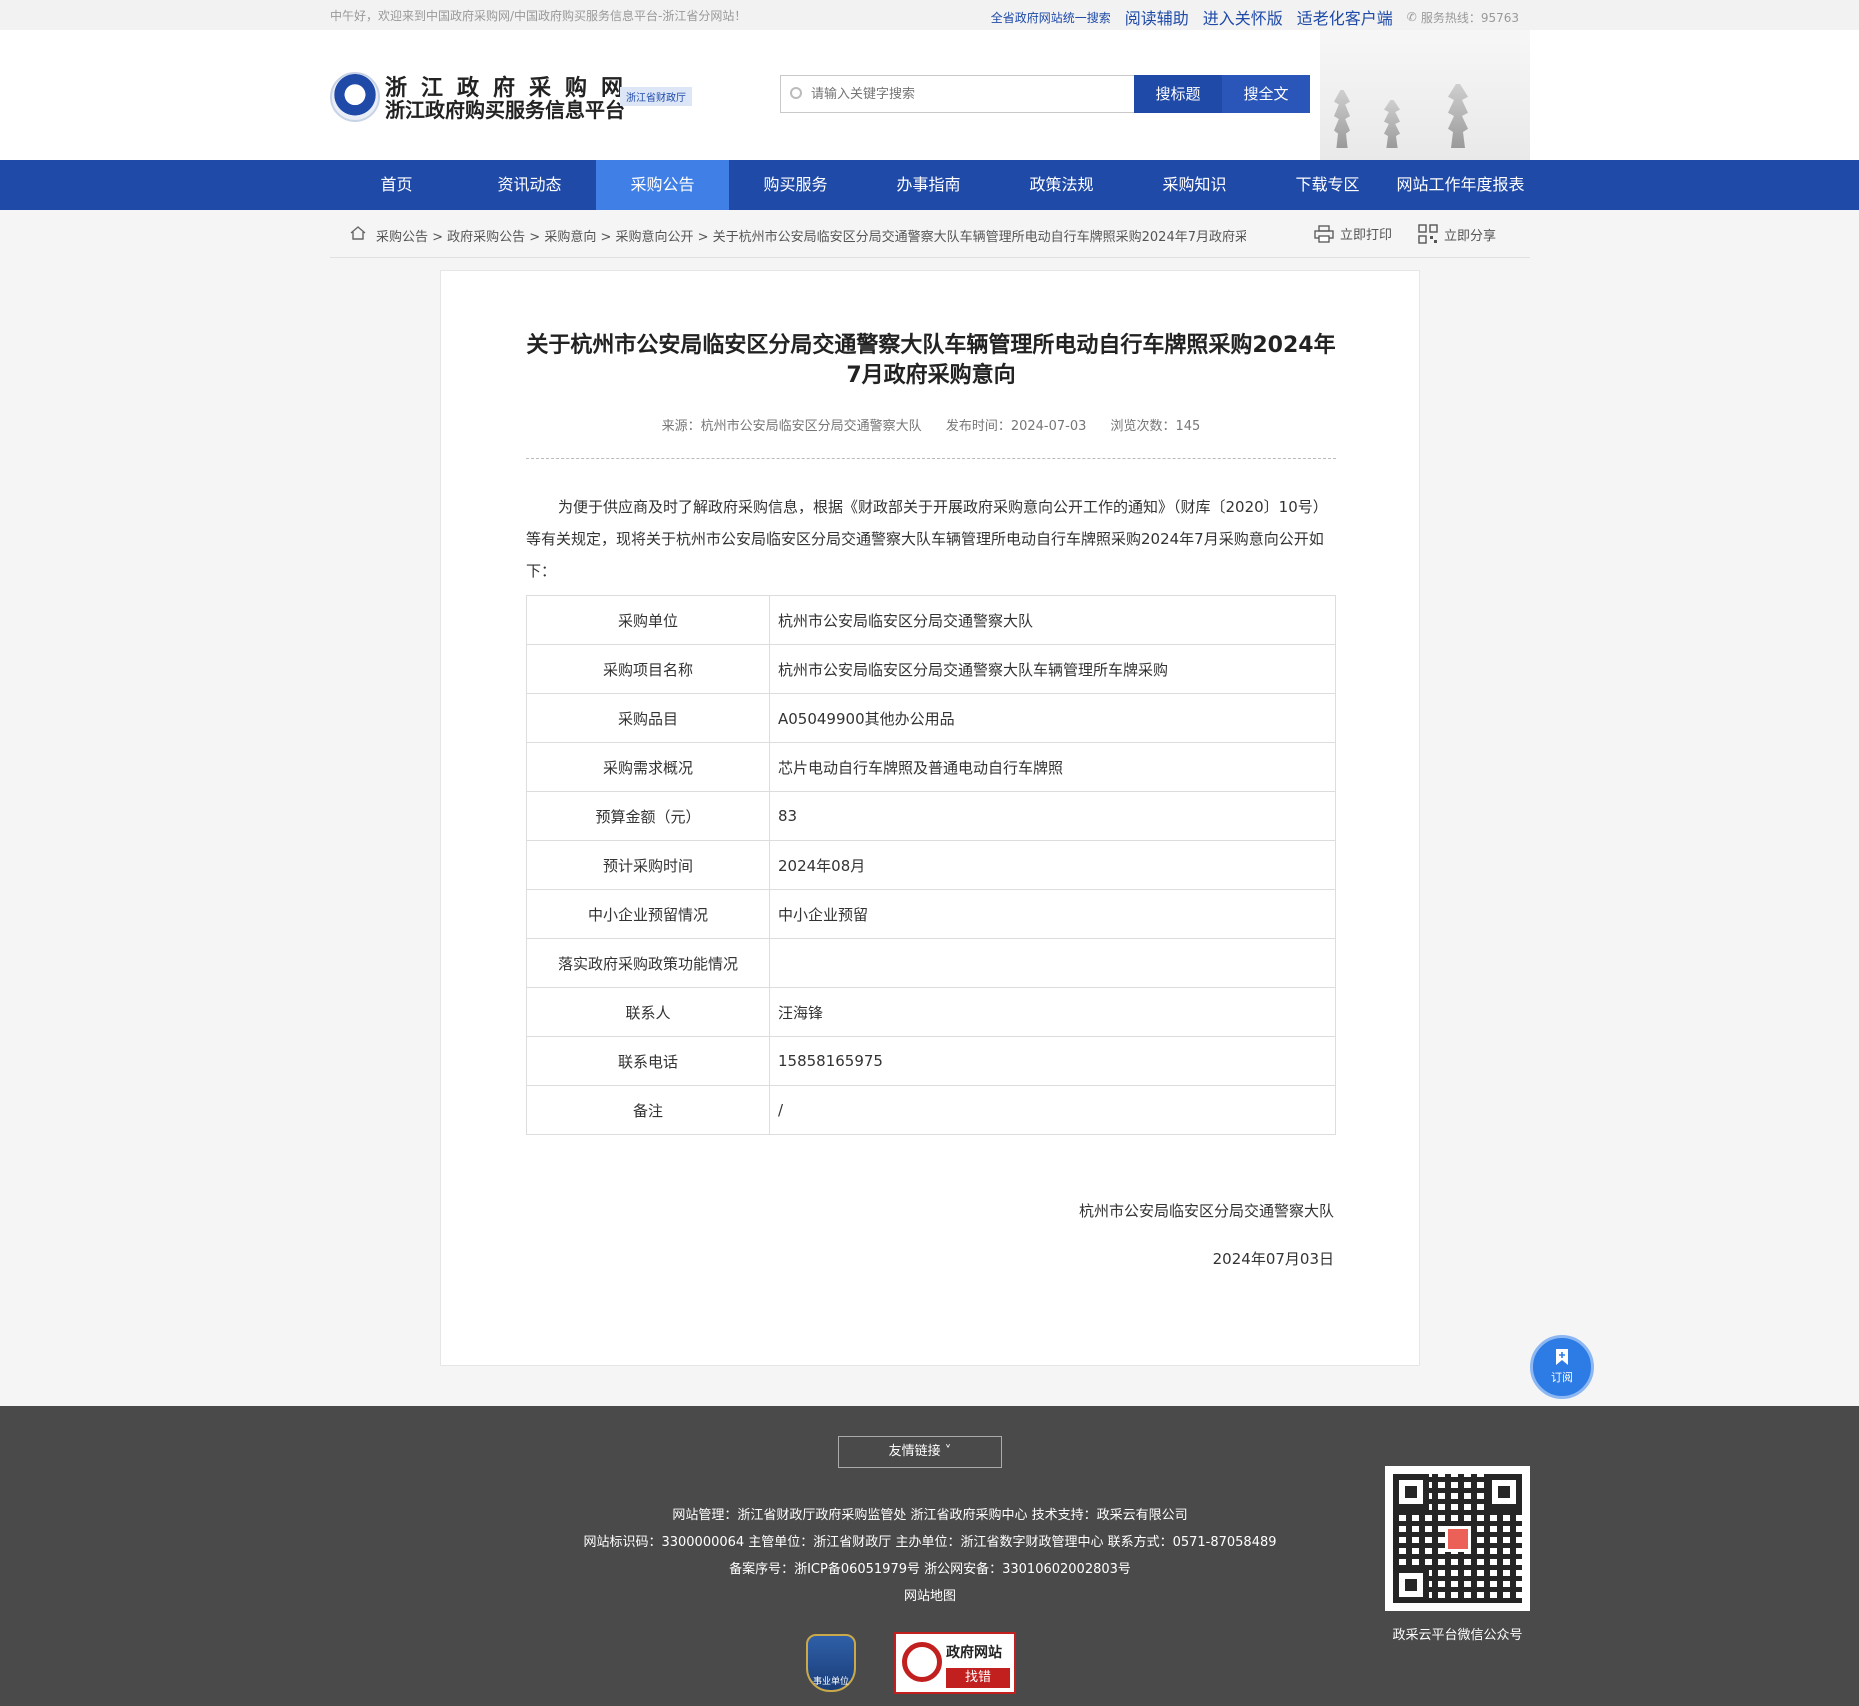 This screenshot has width=1859, height=1706. Describe the element at coordinates (931, 718) in the screenshot. I see `table-row: 采购品目 A05049900其他办公用品` at that location.